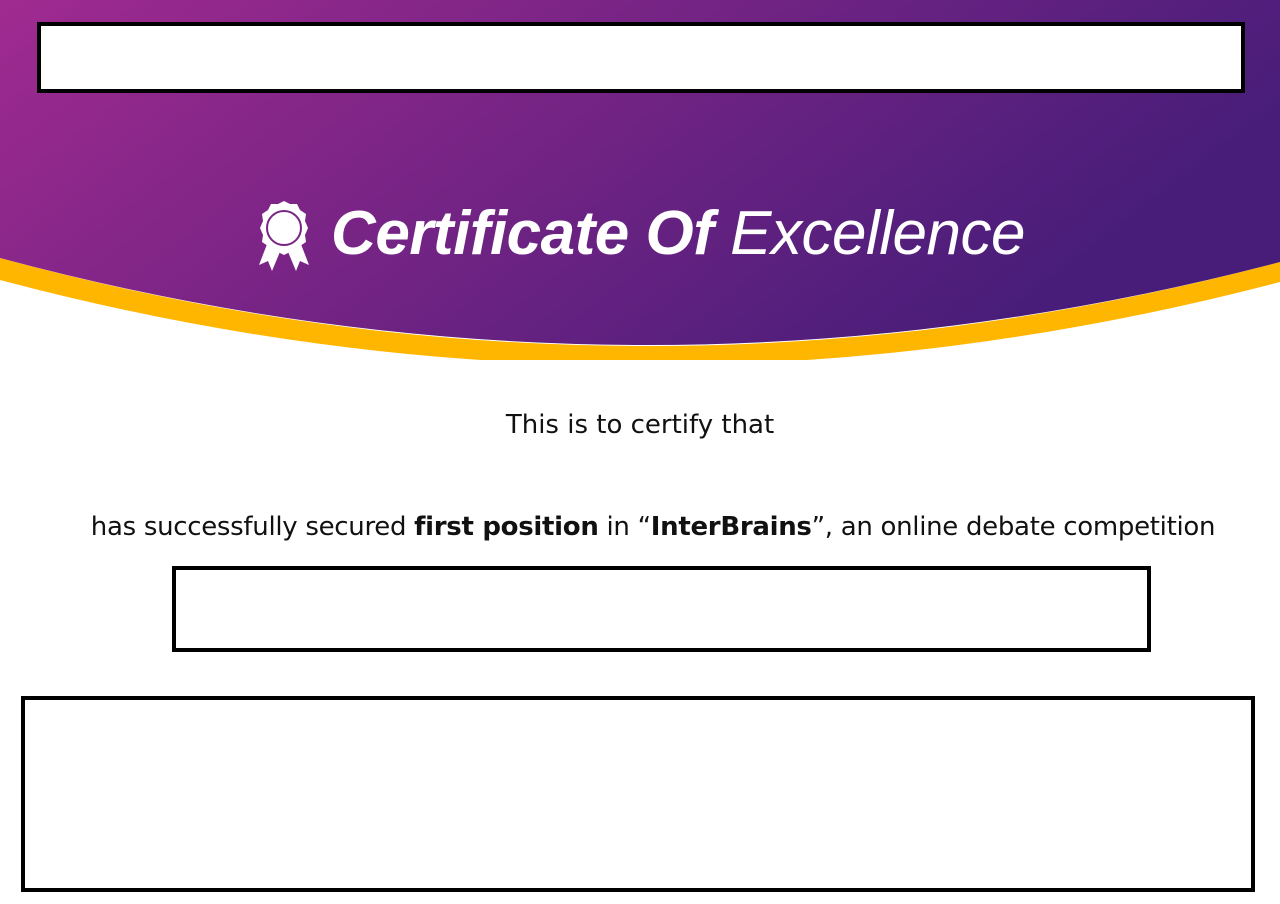 The height and width of the screenshot is (904, 1280). I want to click on title-light: Excellence, so click(877, 233).